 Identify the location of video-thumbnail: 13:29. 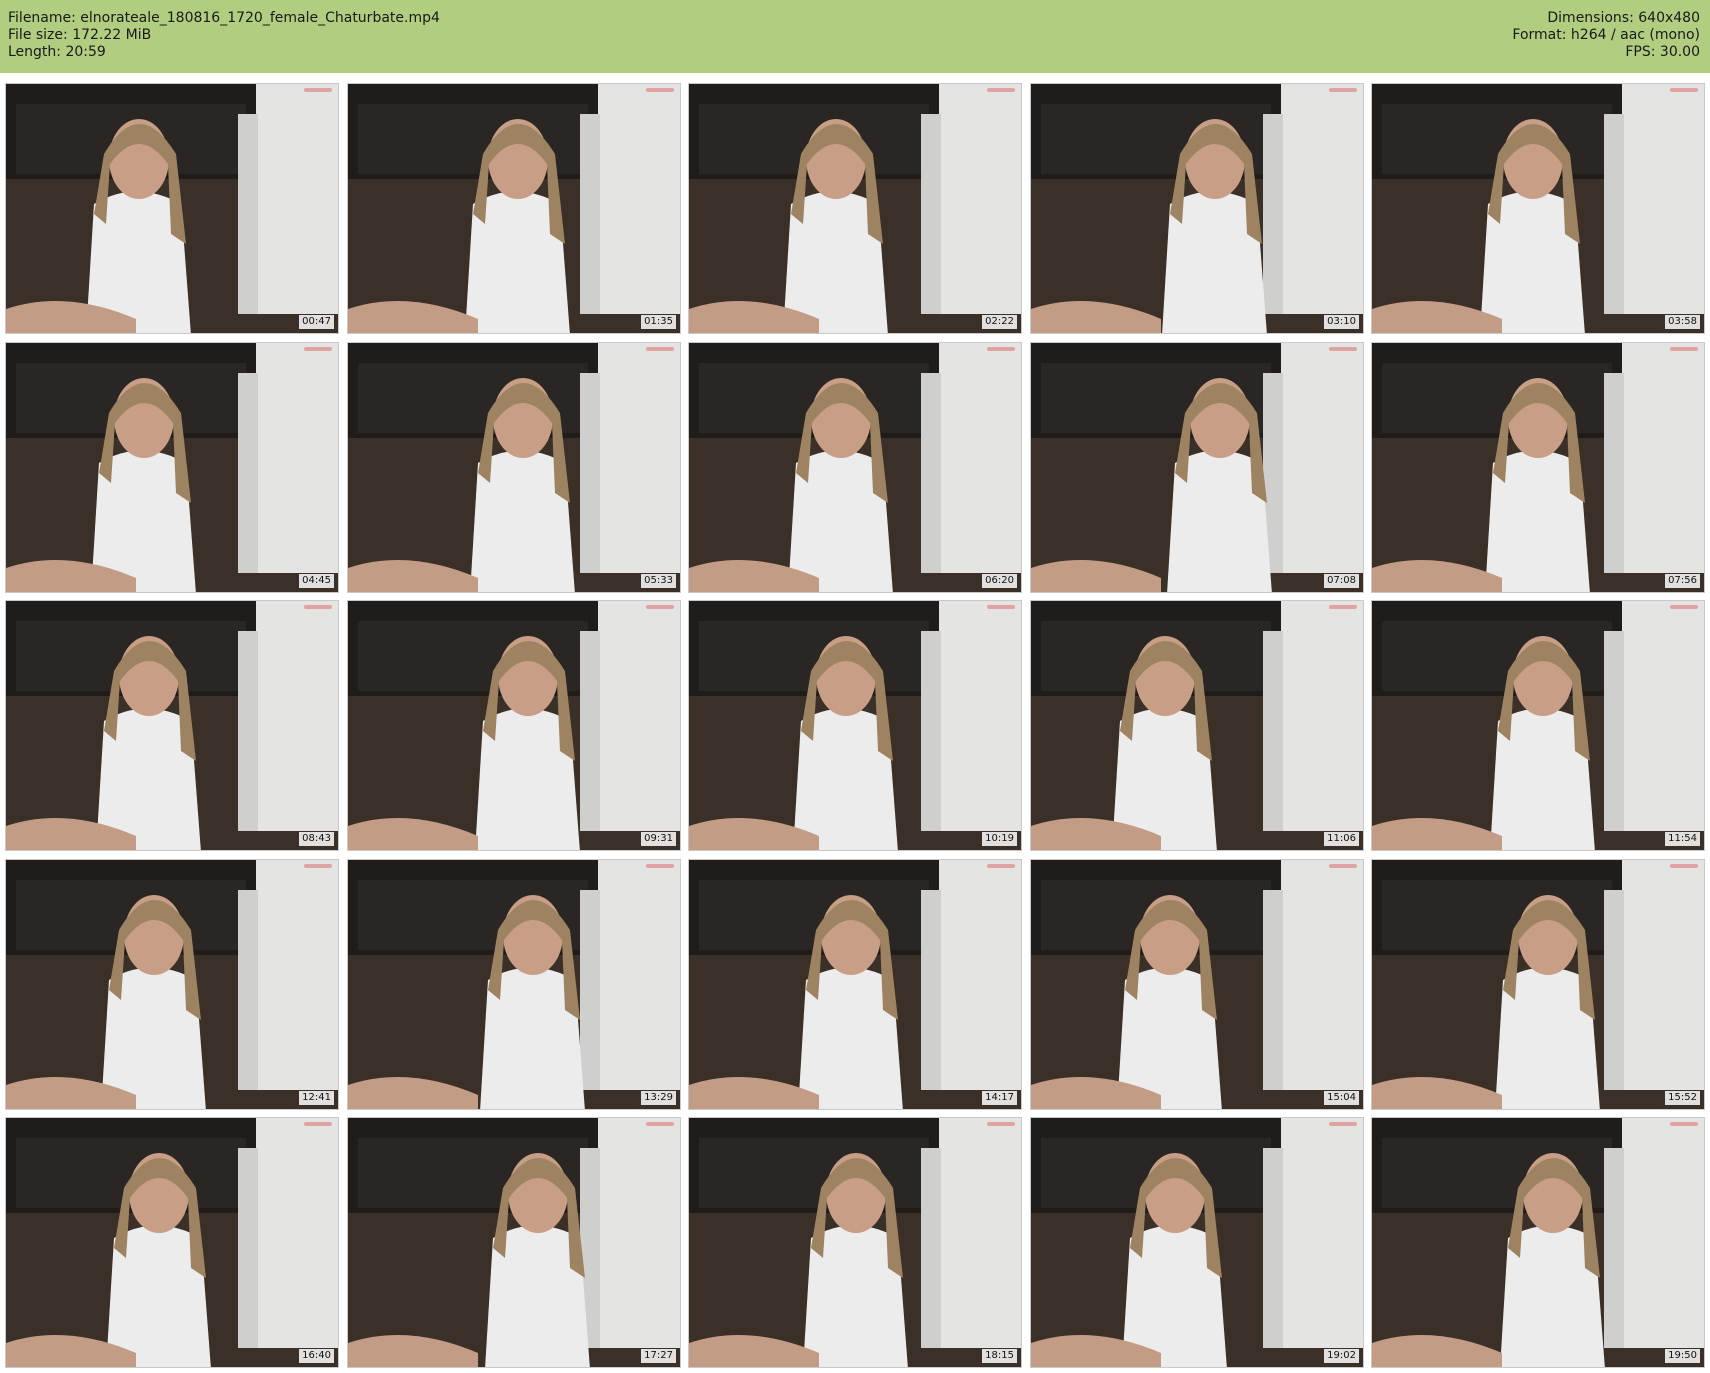
(514, 984).